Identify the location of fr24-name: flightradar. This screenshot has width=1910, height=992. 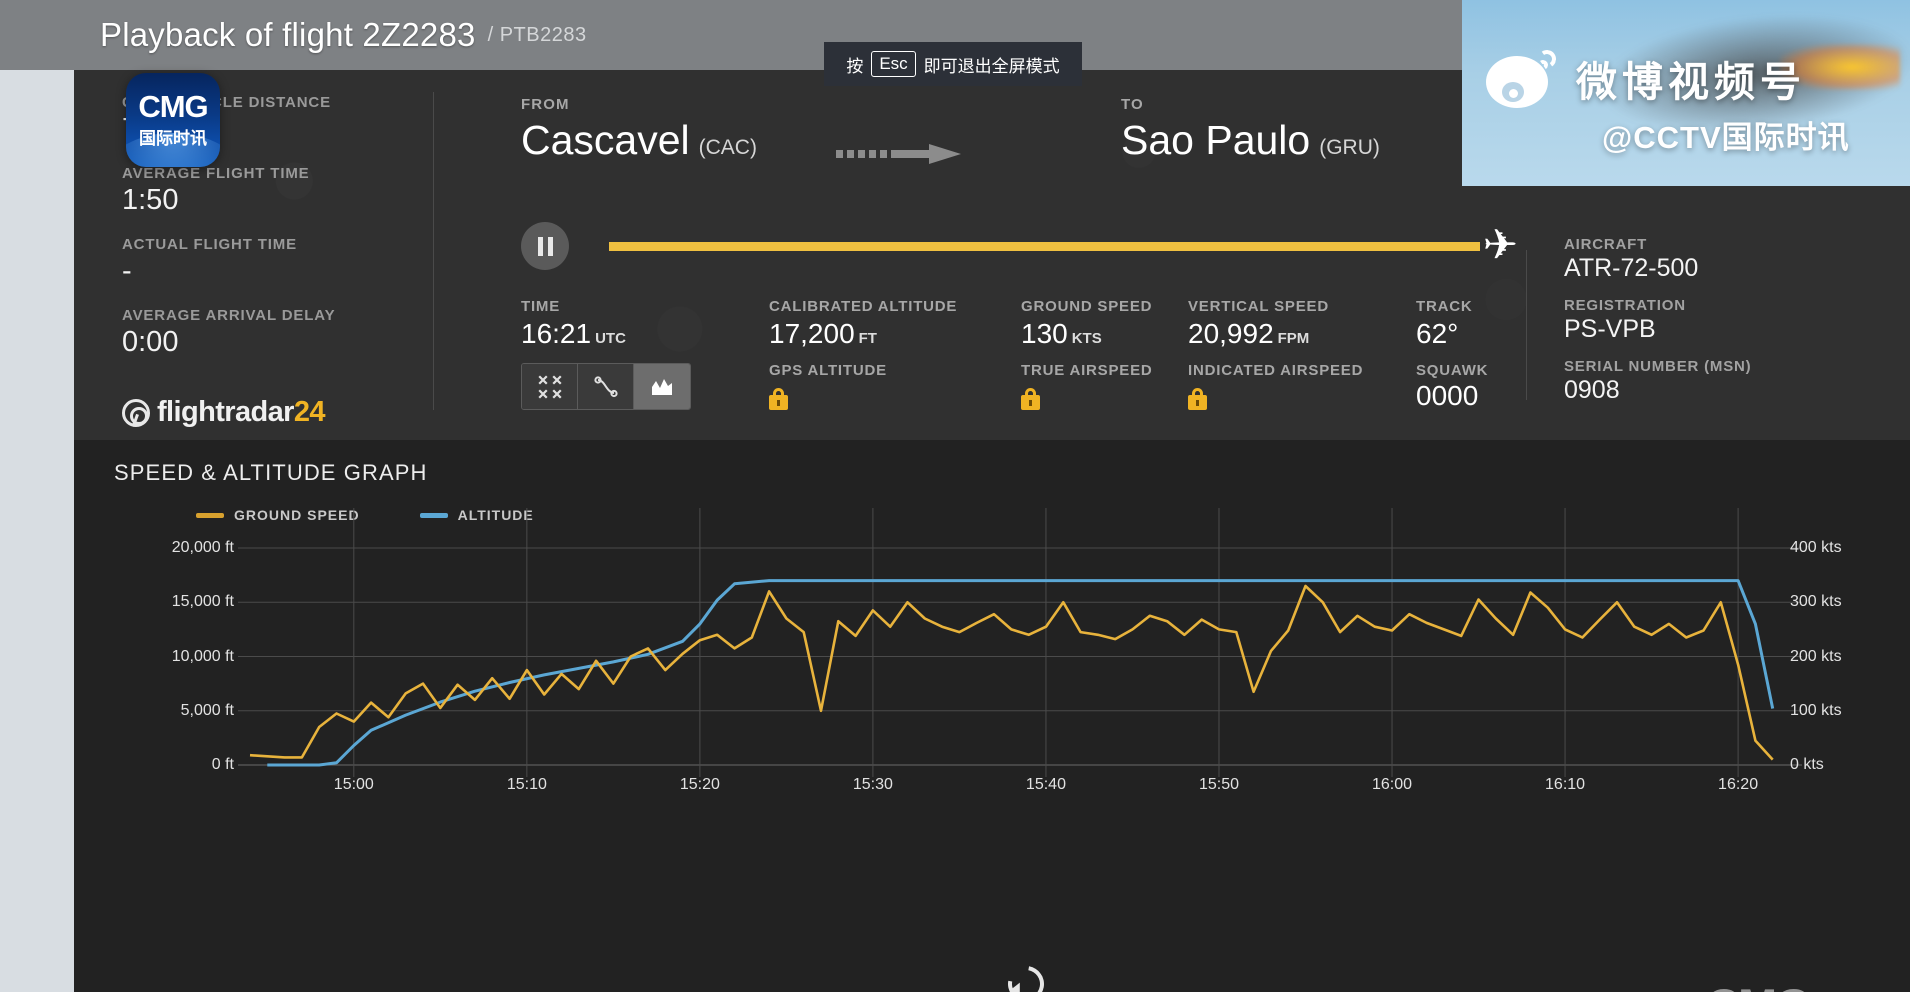
(225, 412).